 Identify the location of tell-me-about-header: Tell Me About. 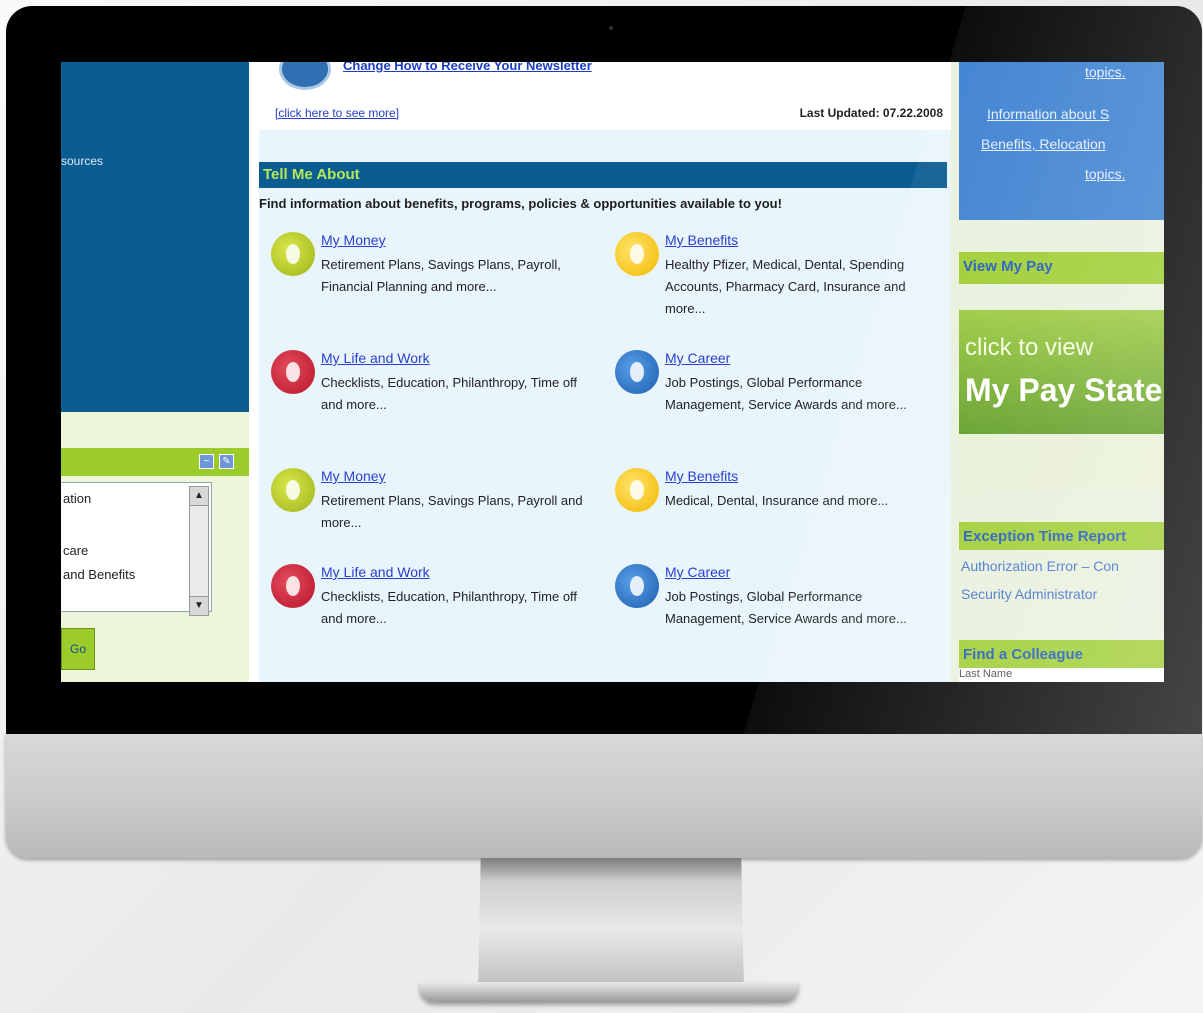
(603, 175).